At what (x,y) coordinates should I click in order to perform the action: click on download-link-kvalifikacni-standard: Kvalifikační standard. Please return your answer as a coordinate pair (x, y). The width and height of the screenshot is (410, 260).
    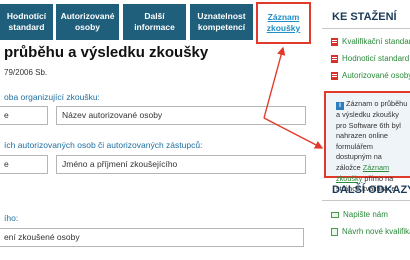
    Looking at the image, I should click on (370, 41).